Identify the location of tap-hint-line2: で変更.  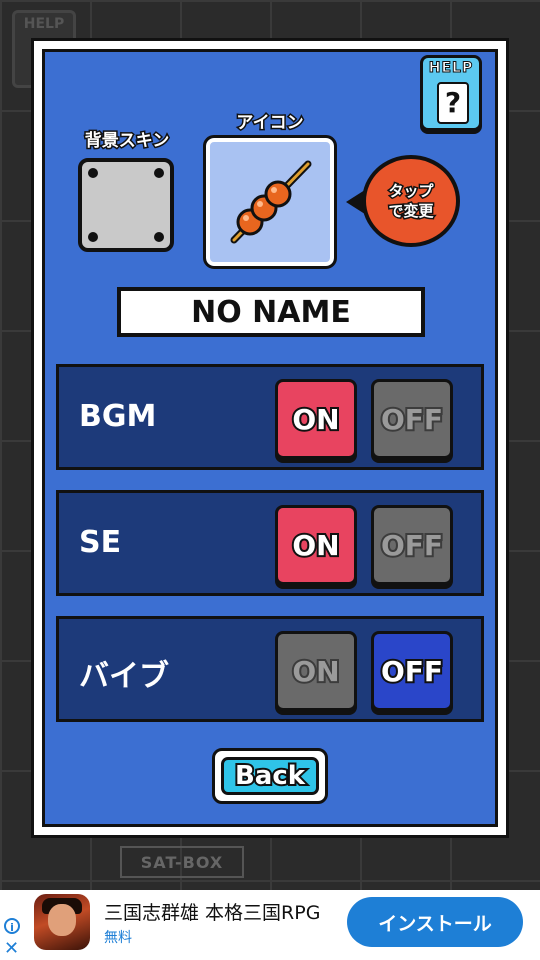
(411, 211).